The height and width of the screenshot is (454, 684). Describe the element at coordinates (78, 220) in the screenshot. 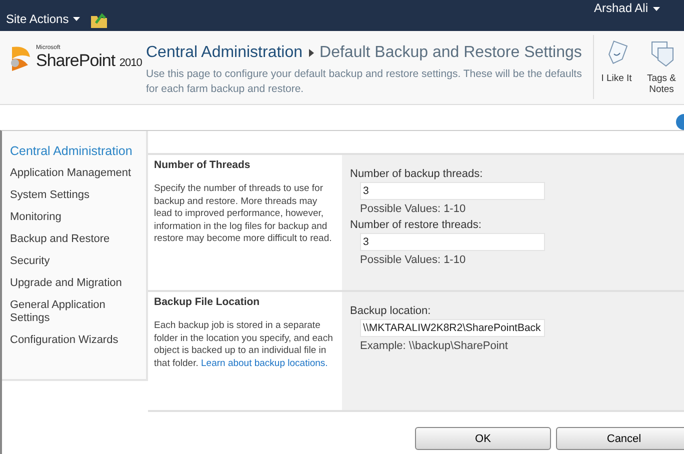

I see `sidebar-item: Monitoring` at that location.